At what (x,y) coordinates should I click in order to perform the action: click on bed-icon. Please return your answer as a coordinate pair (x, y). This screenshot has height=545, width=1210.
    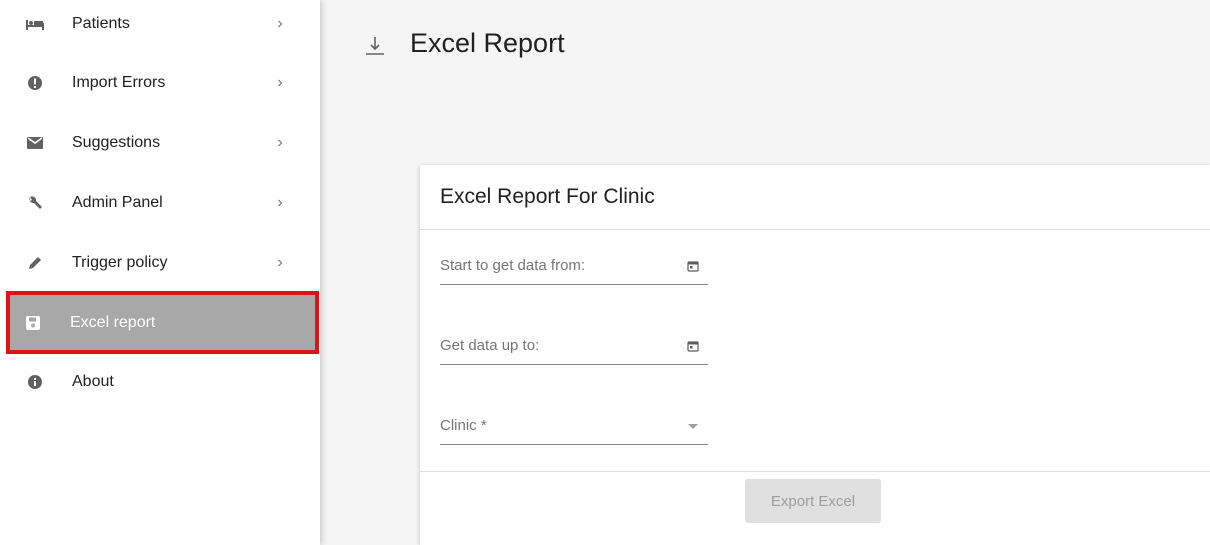
    Looking at the image, I should click on (35, 24).